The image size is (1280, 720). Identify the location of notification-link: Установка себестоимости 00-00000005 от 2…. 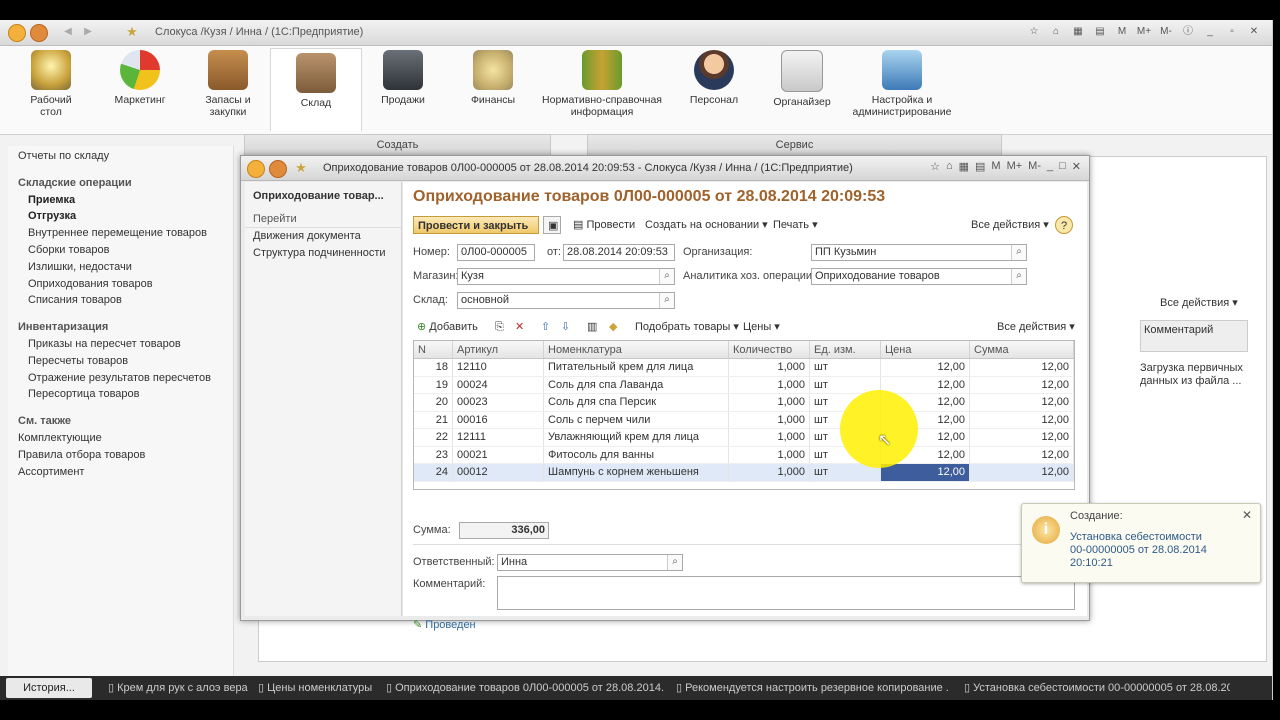
(1139, 550).